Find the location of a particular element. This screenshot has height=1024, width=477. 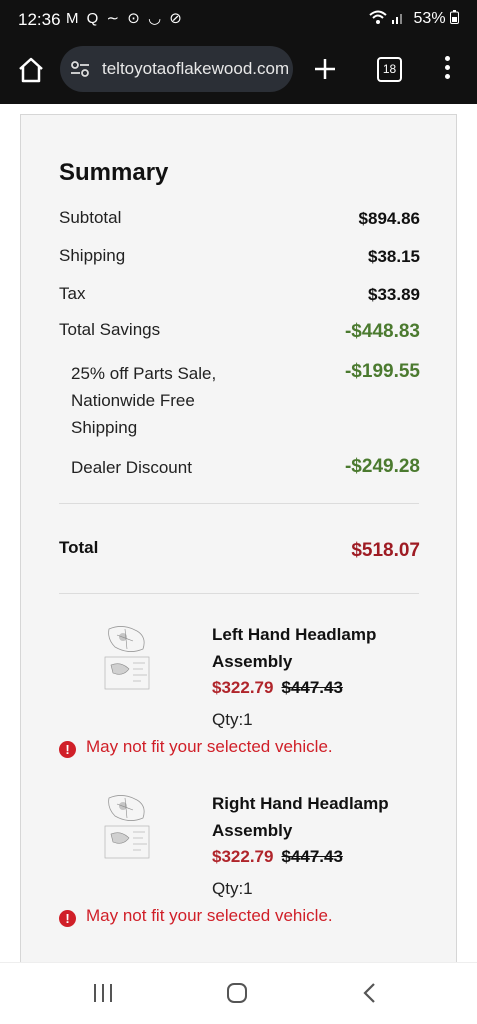

browser-toolbar: teltoyotaoflakewood.com 18 is located at coordinates (238, 72).